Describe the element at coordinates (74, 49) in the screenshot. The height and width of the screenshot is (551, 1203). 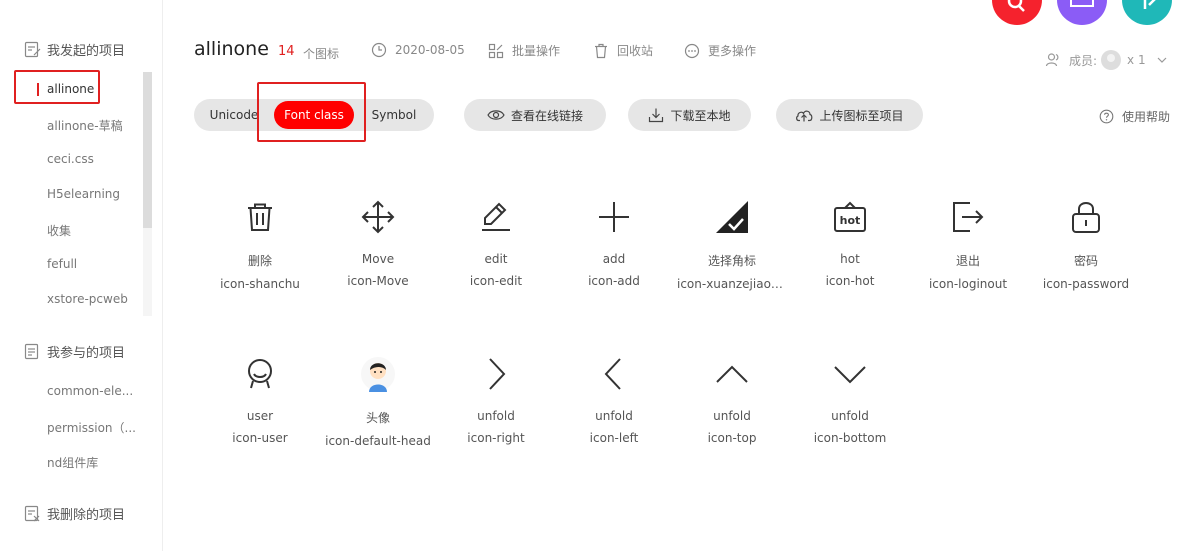
I see `my-projects-section-title: 我发起的项目` at that location.